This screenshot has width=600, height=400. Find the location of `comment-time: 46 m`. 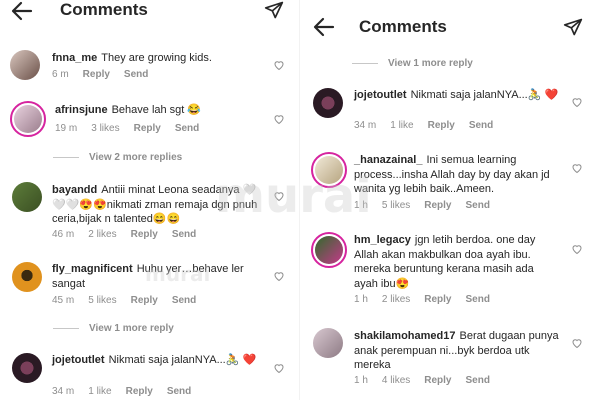

comment-time: 46 m is located at coordinates (63, 234).